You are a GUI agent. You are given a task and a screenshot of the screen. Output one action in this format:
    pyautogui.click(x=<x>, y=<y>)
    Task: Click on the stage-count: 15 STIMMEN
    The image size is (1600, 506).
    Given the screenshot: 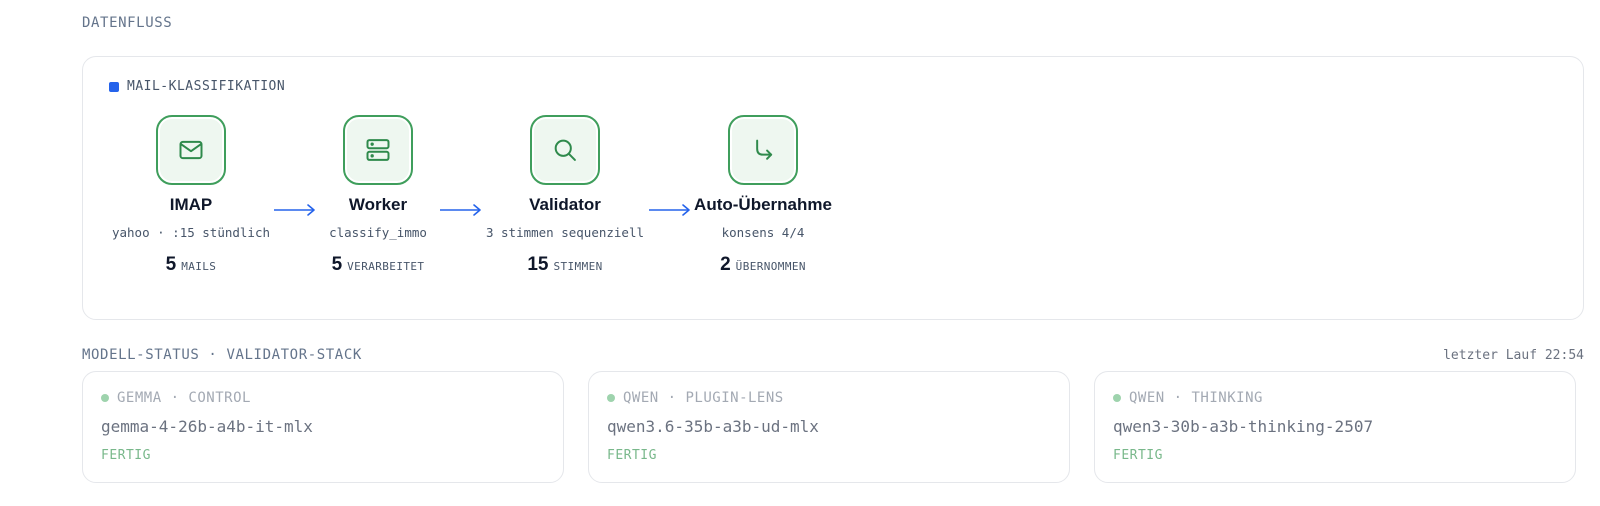 What is the action you would take?
    pyautogui.click(x=565, y=265)
    